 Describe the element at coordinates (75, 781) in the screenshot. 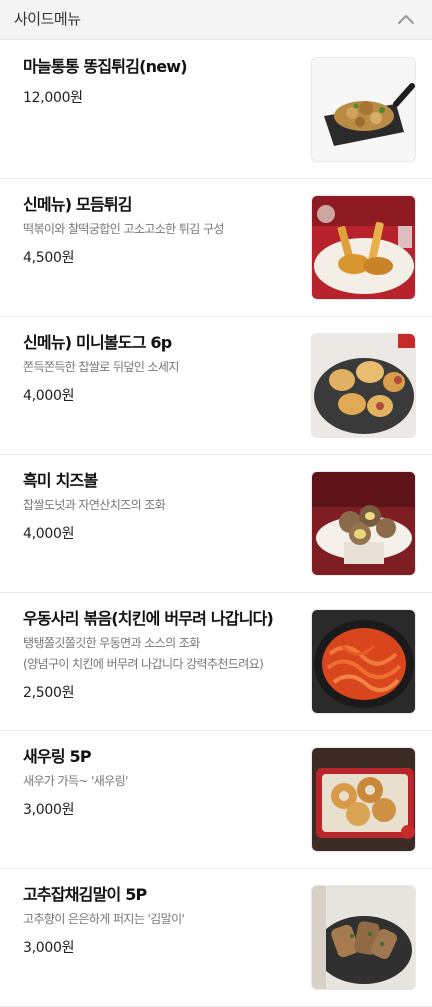

I see `menu-item-description: 새우가 가득~ '새우링'` at that location.